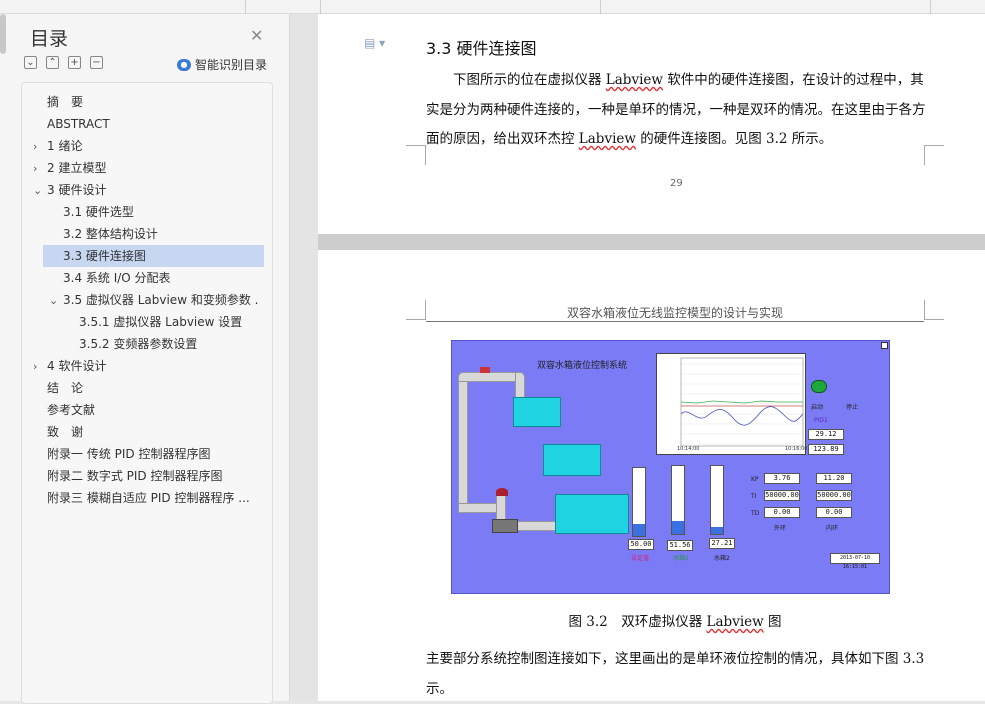 The width and height of the screenshot is (985, 704). What do you see at coordinates (502, 492) in the screenshot?
I see `valve-icon` at bounding box center [502, 492].